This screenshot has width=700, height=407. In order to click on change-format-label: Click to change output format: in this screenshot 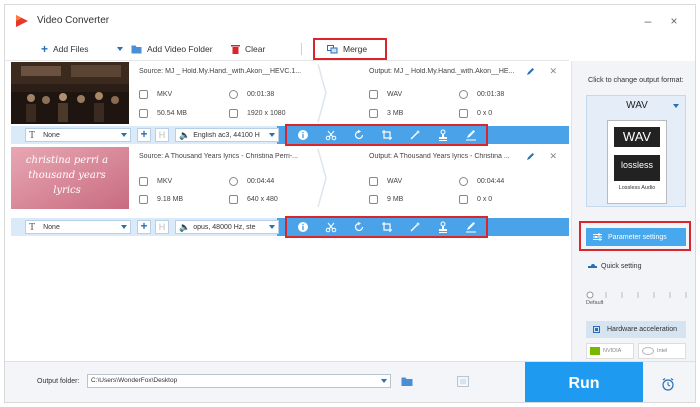, I will do `click(636, 79)`.